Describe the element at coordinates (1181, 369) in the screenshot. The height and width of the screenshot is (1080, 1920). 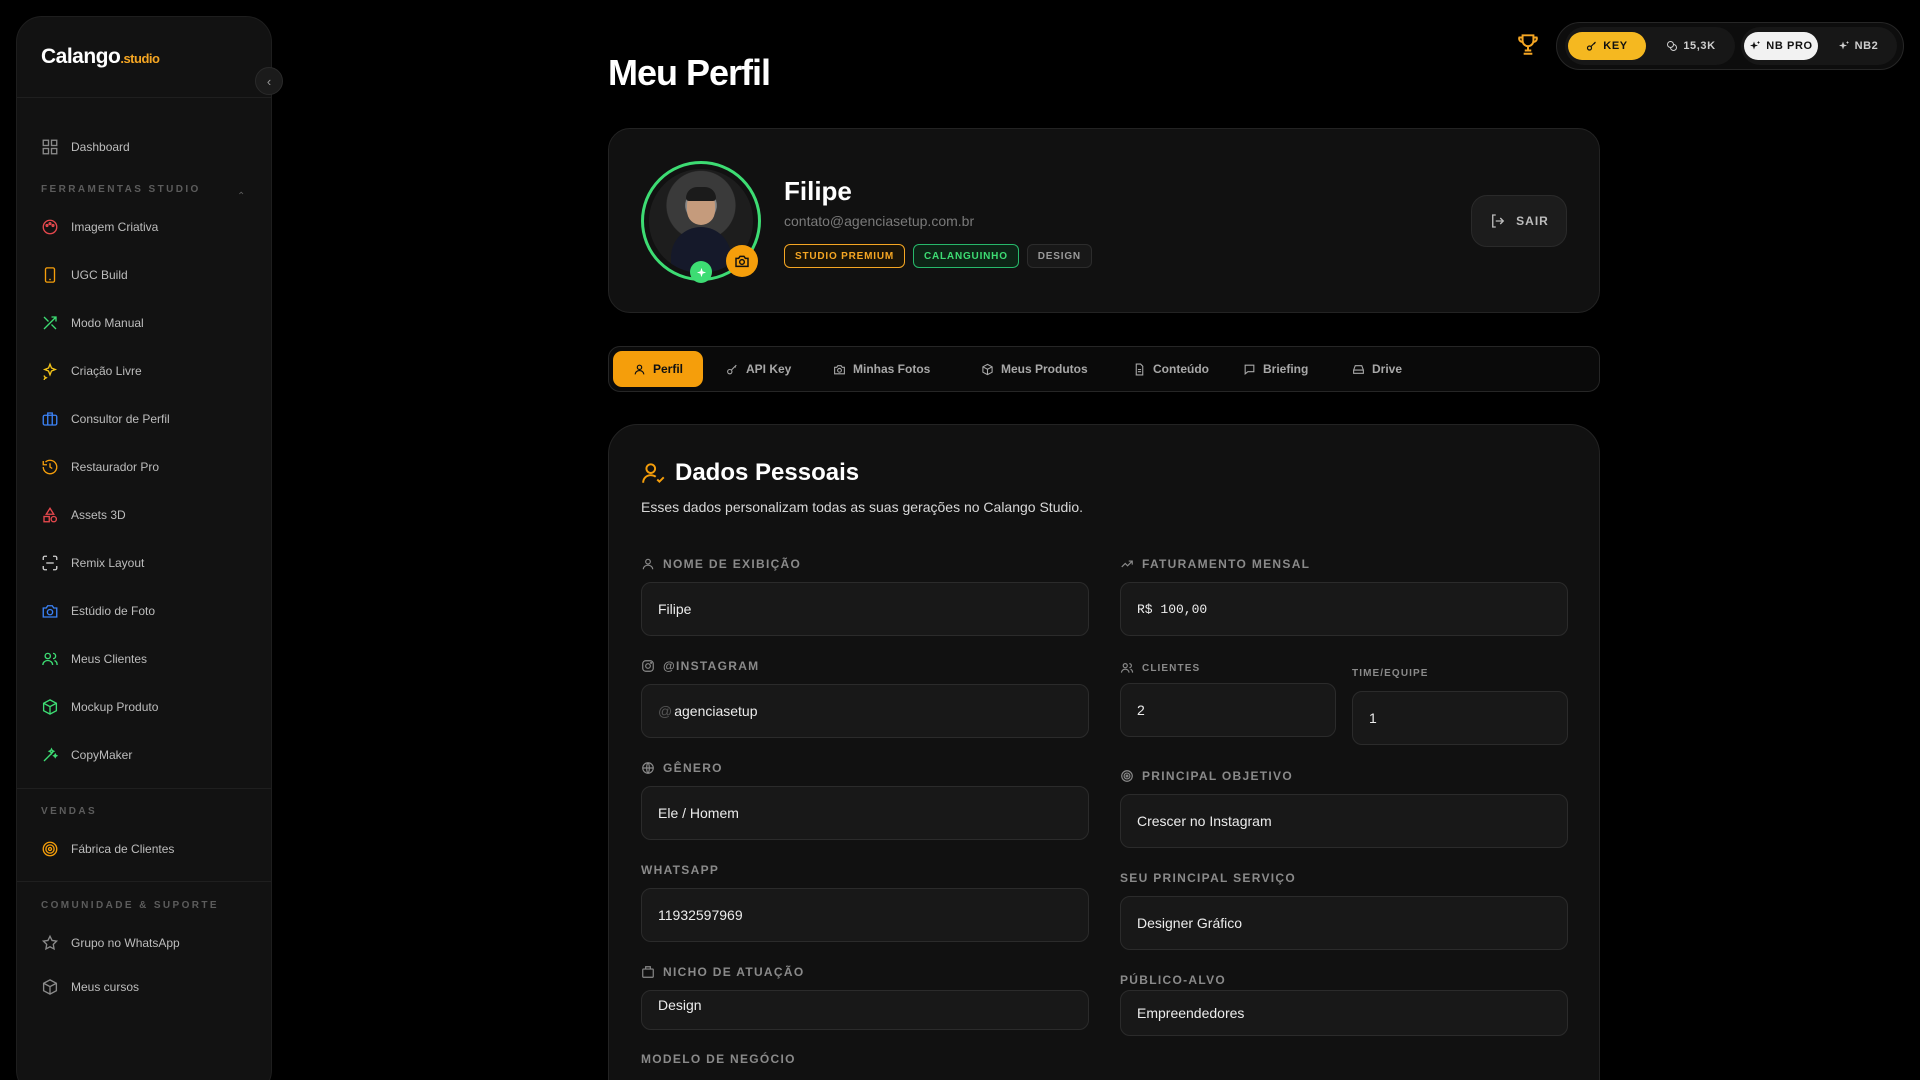
I see `tab-label: Conteúdo` at that location.